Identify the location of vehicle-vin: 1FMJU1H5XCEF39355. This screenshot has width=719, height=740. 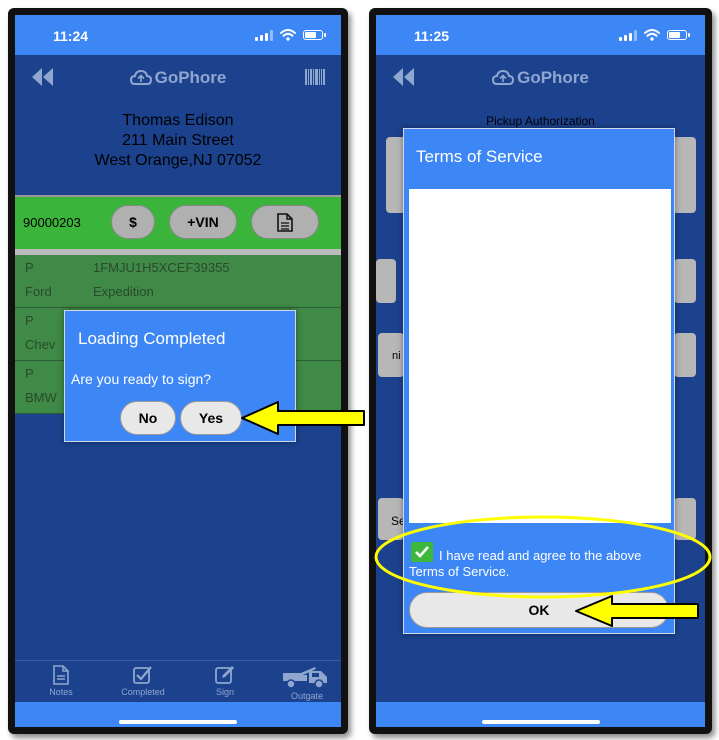
(161, 267).